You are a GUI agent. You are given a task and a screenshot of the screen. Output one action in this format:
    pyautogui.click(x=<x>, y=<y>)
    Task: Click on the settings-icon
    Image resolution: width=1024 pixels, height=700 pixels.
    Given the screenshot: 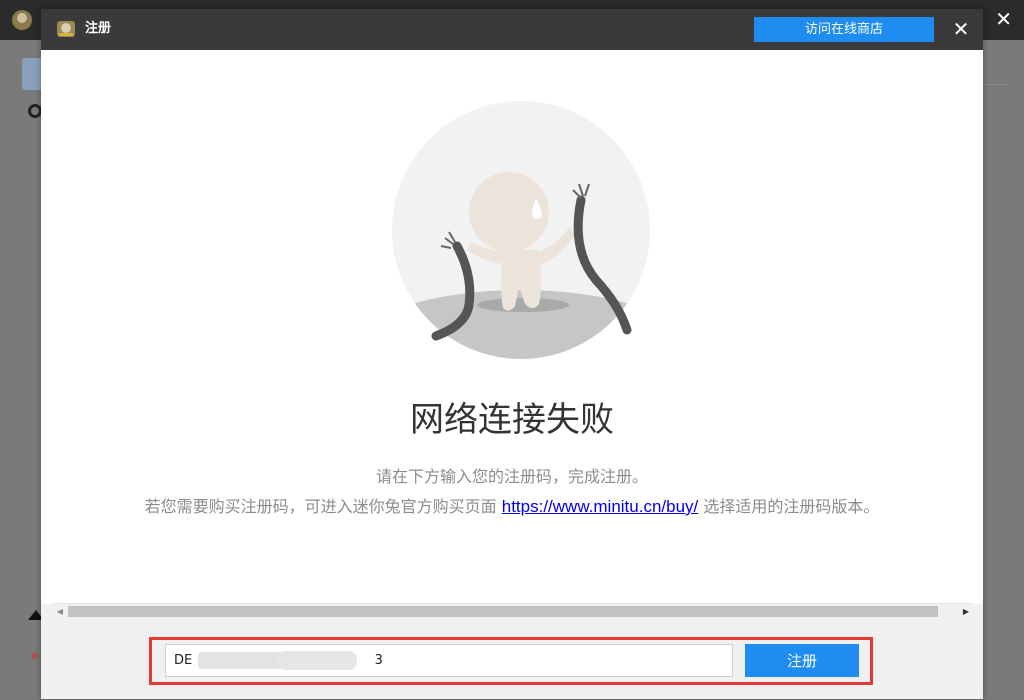 What is the action you would take?
    pyautogui.click(x=35, y=111)
    